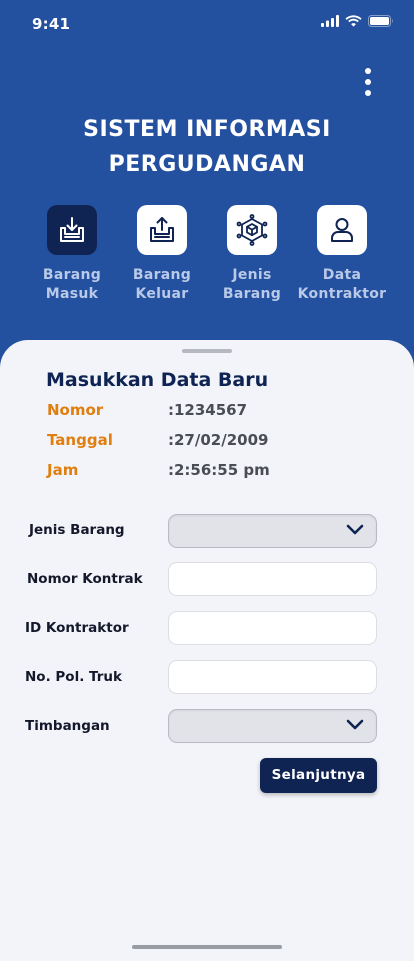 This screenshot has height=961, width=414. I want to click on battery-icon, so click(380, 21).